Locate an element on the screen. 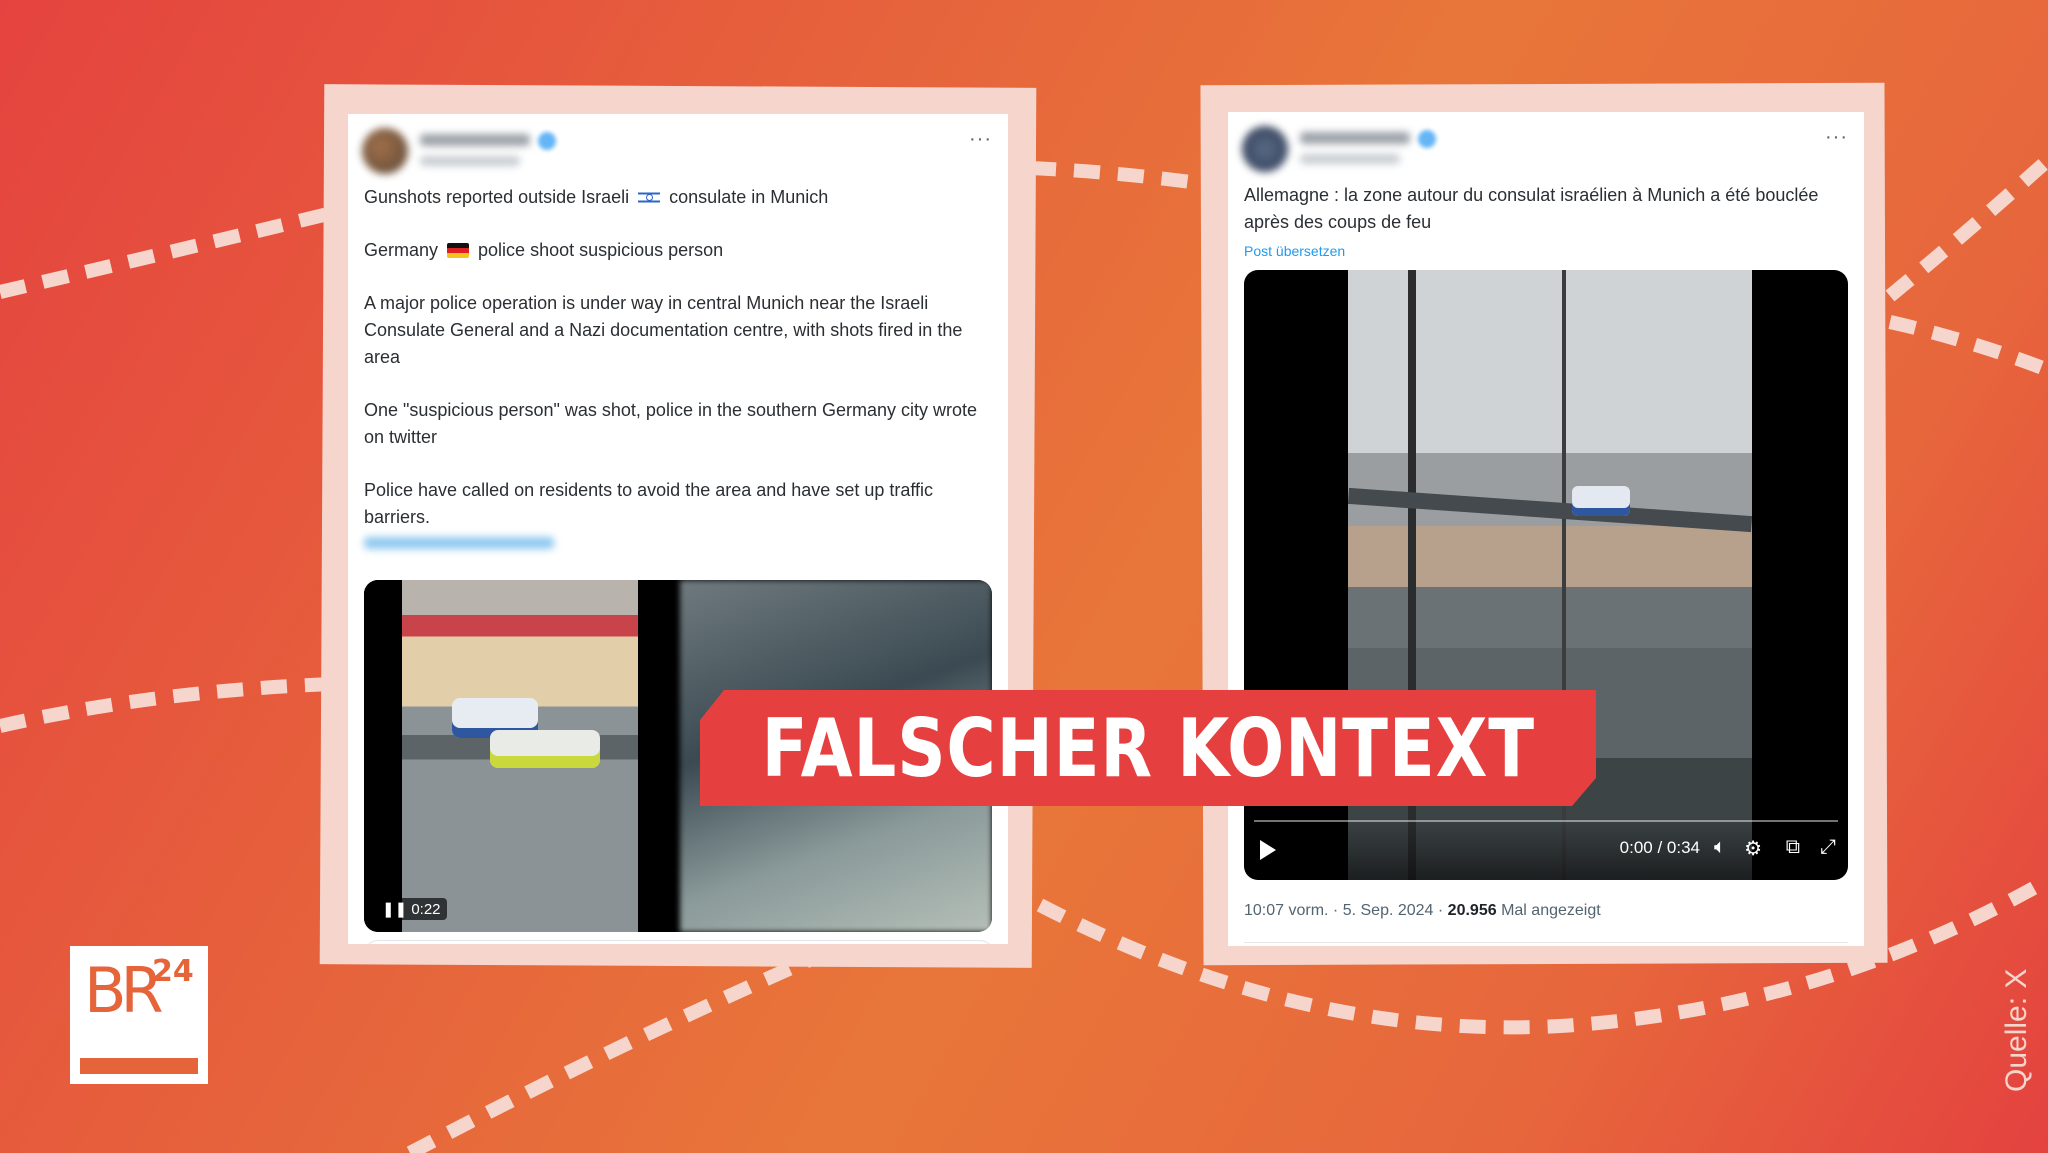 The image size is (2048, 1153). video-time: 0:00 / 0:34 is located at coordinates (1659, 847).